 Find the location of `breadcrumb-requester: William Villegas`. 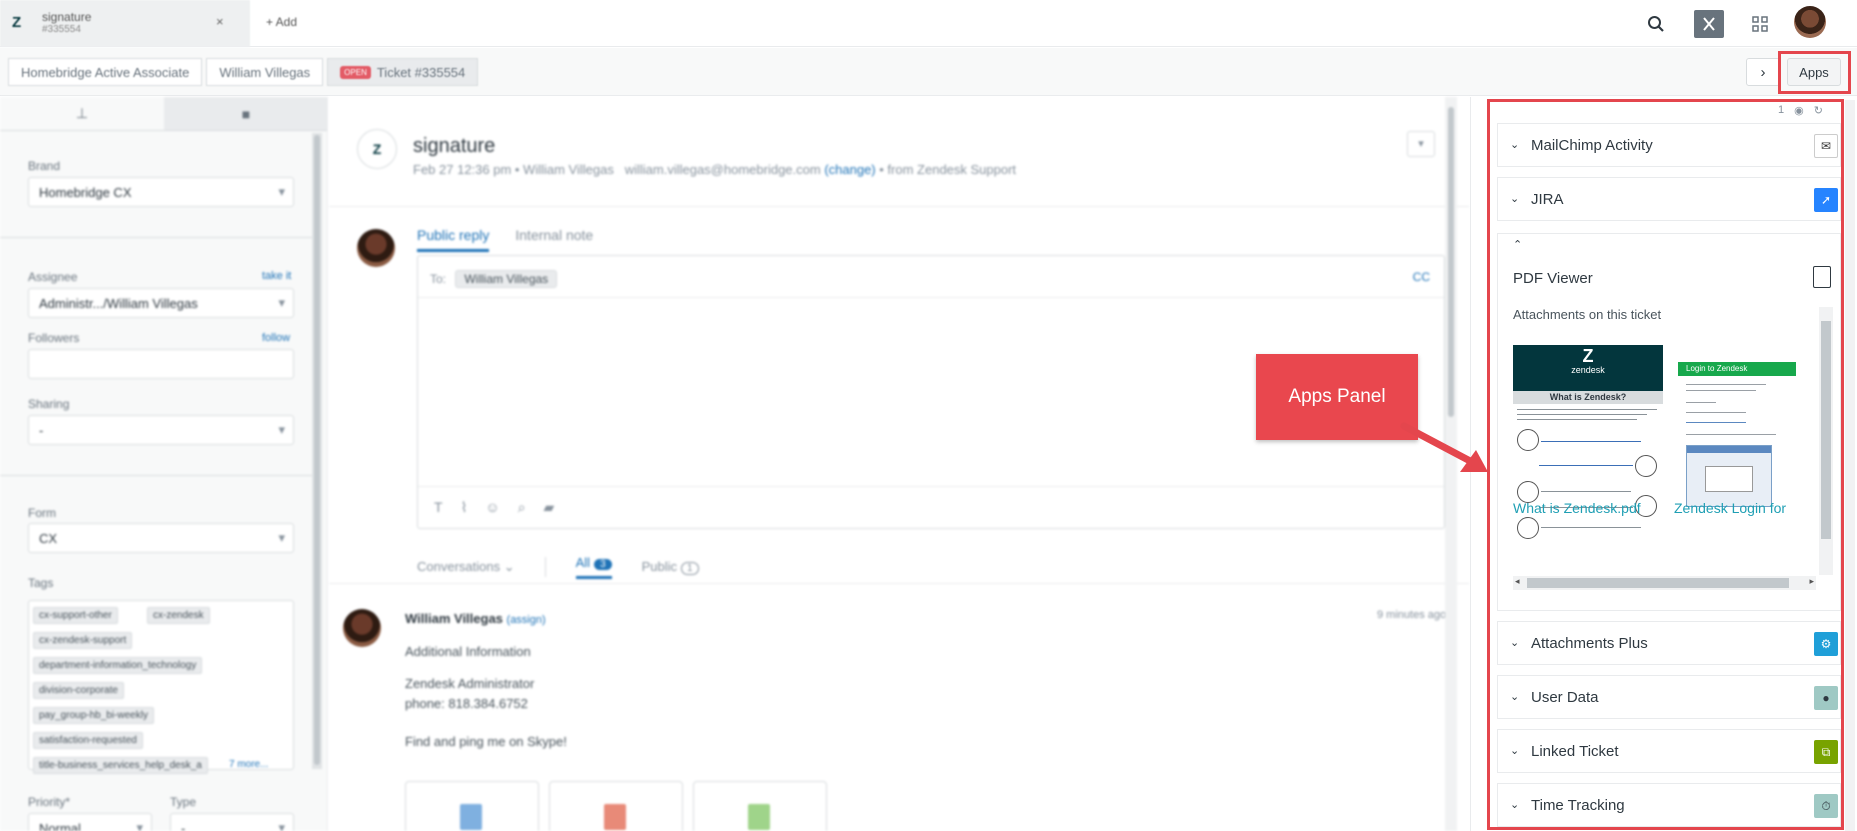

breadcrumb-requester: William Villegas is located at coordinates (265, 72).